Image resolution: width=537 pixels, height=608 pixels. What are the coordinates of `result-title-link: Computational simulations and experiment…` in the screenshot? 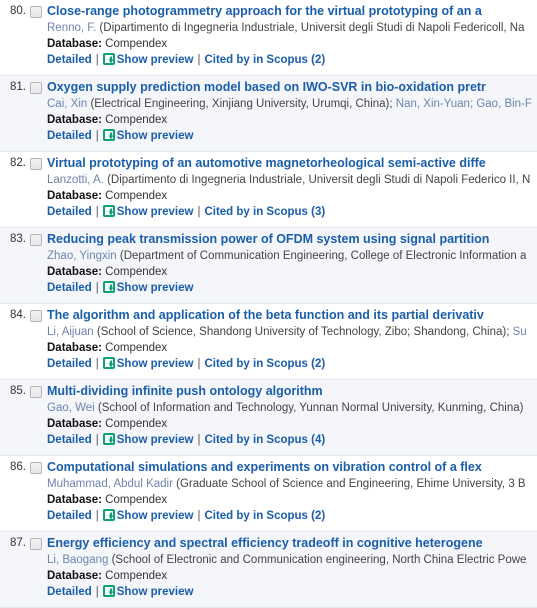 It's located at (292, 467).